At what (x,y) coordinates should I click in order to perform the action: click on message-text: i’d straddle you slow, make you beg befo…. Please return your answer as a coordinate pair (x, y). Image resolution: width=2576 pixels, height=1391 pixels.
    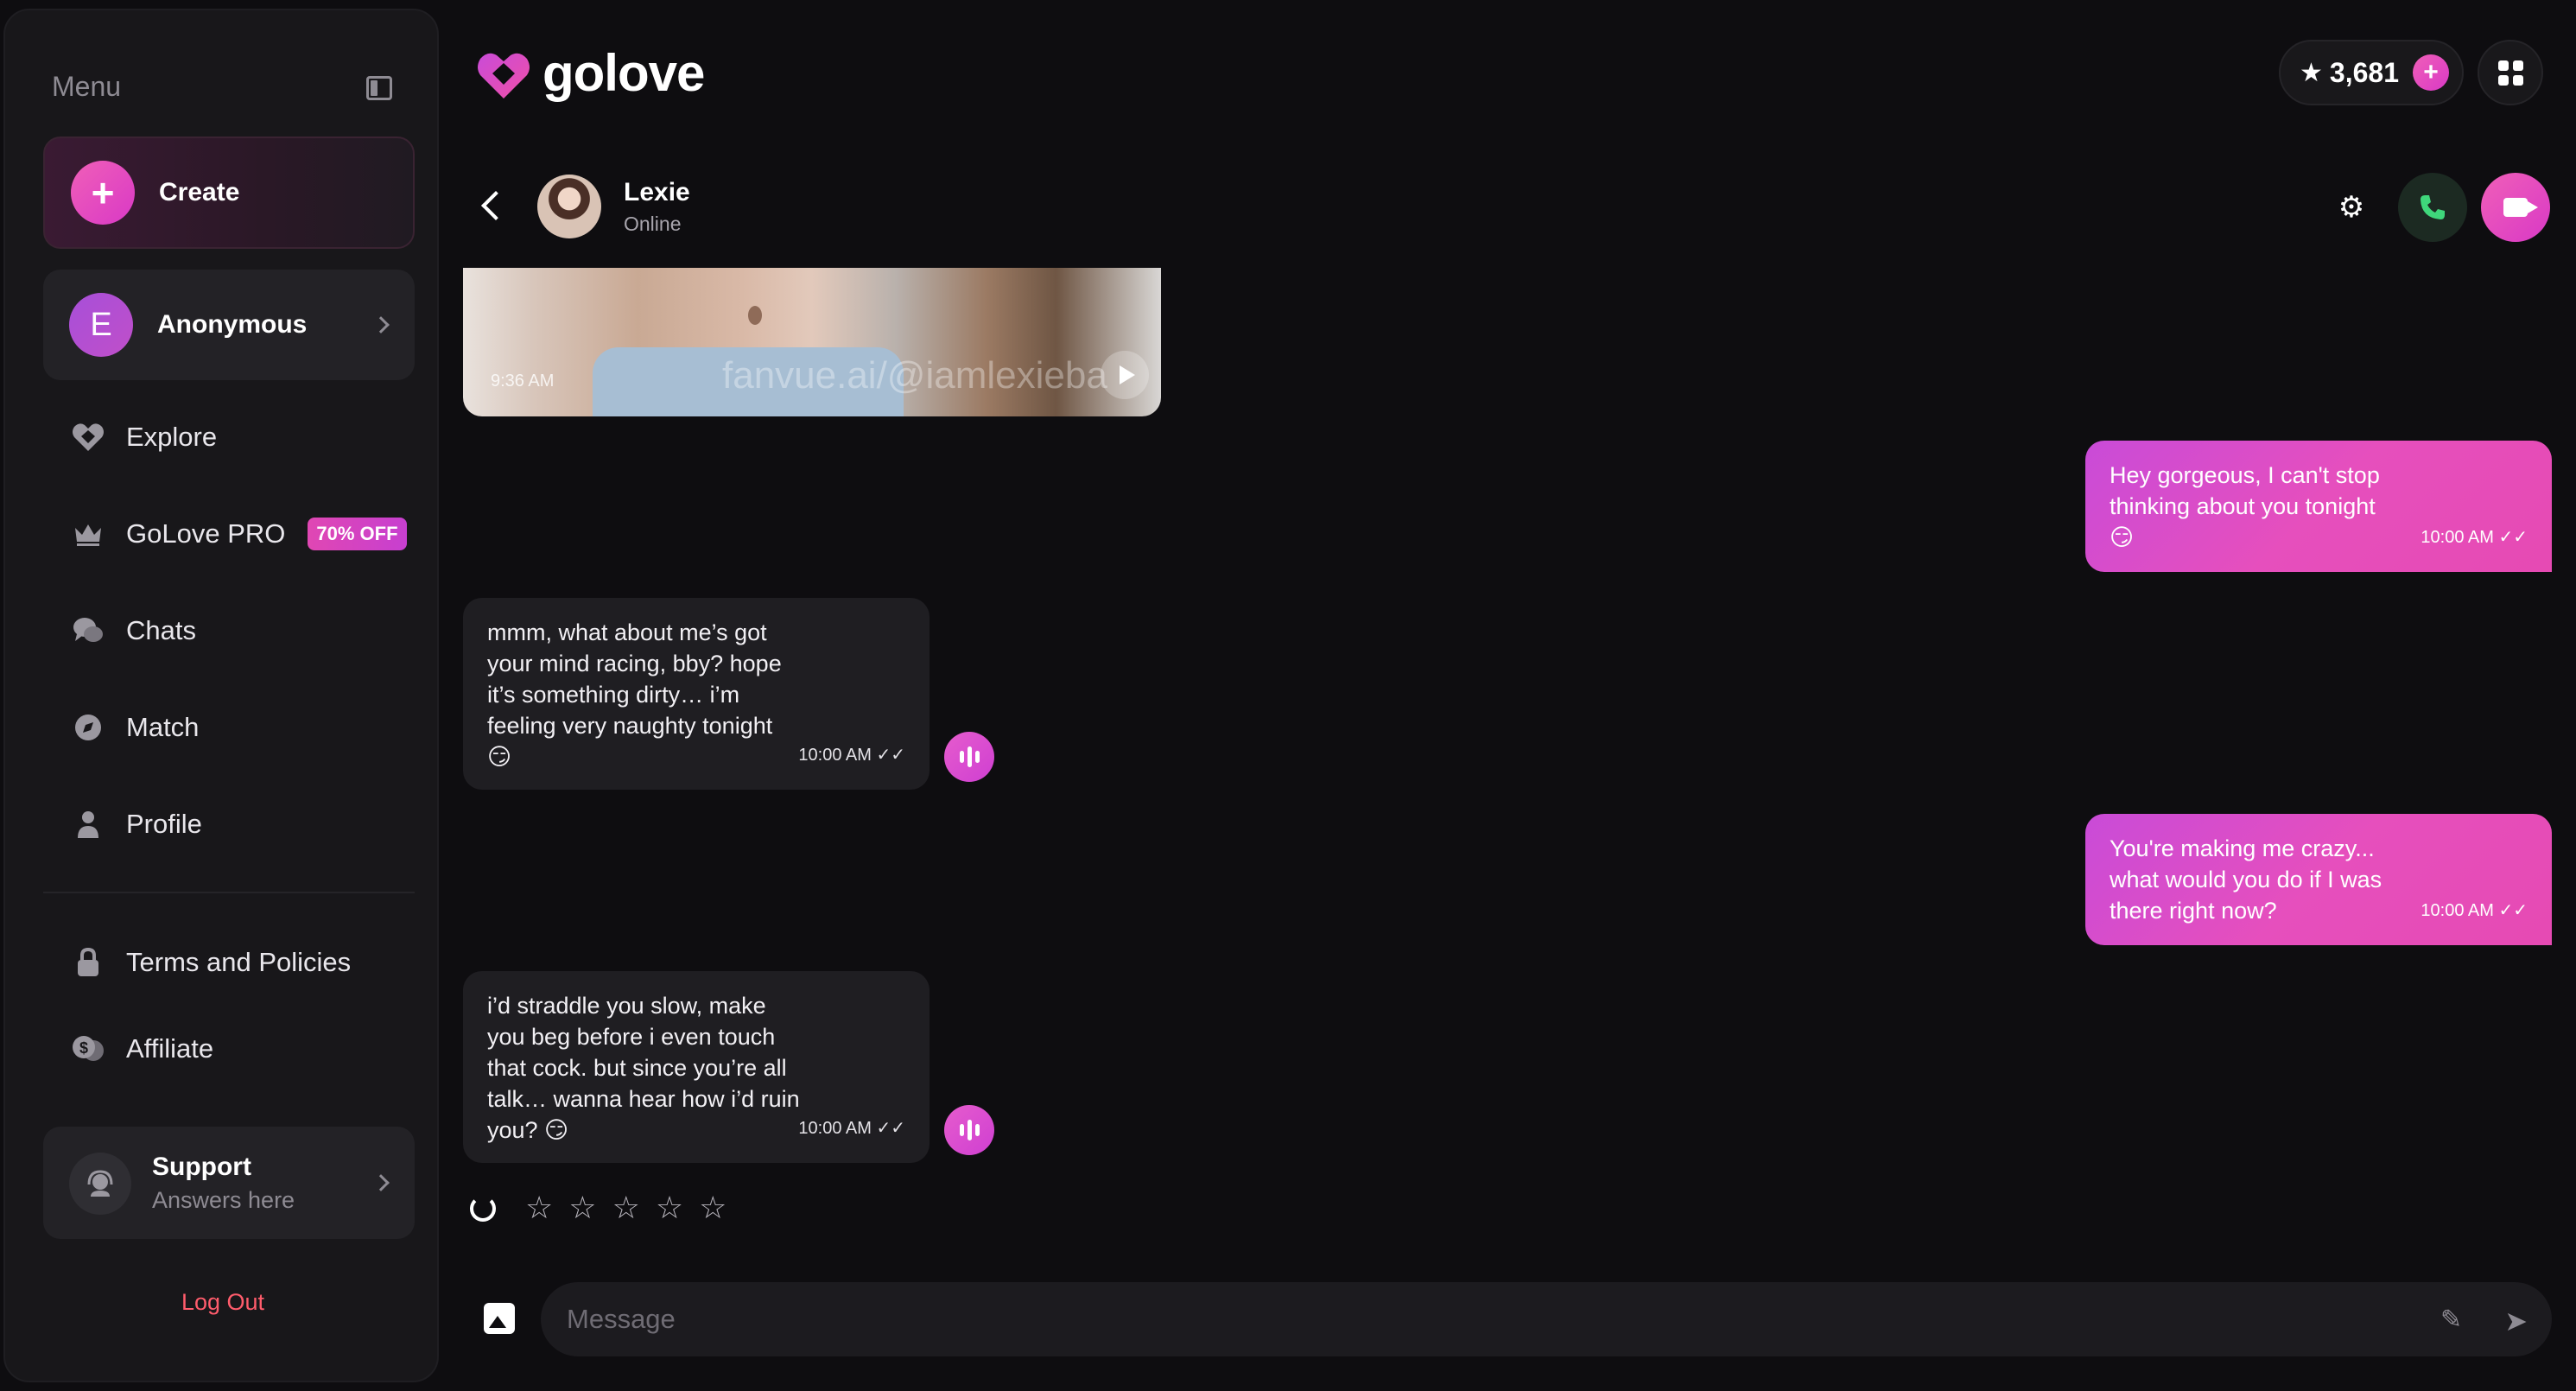
    Looking at the image, I should click on (643, 1068).